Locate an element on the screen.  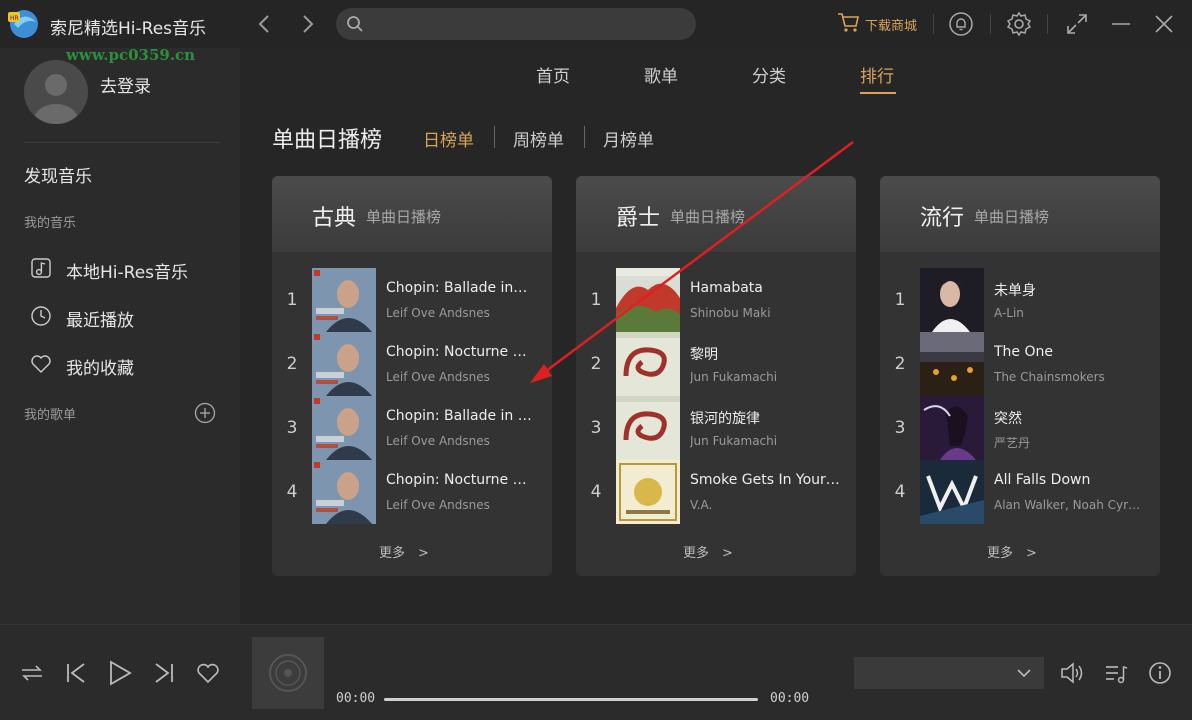
table-row: 3 突然 严艺丹 is located at coordinates (1020, 428).